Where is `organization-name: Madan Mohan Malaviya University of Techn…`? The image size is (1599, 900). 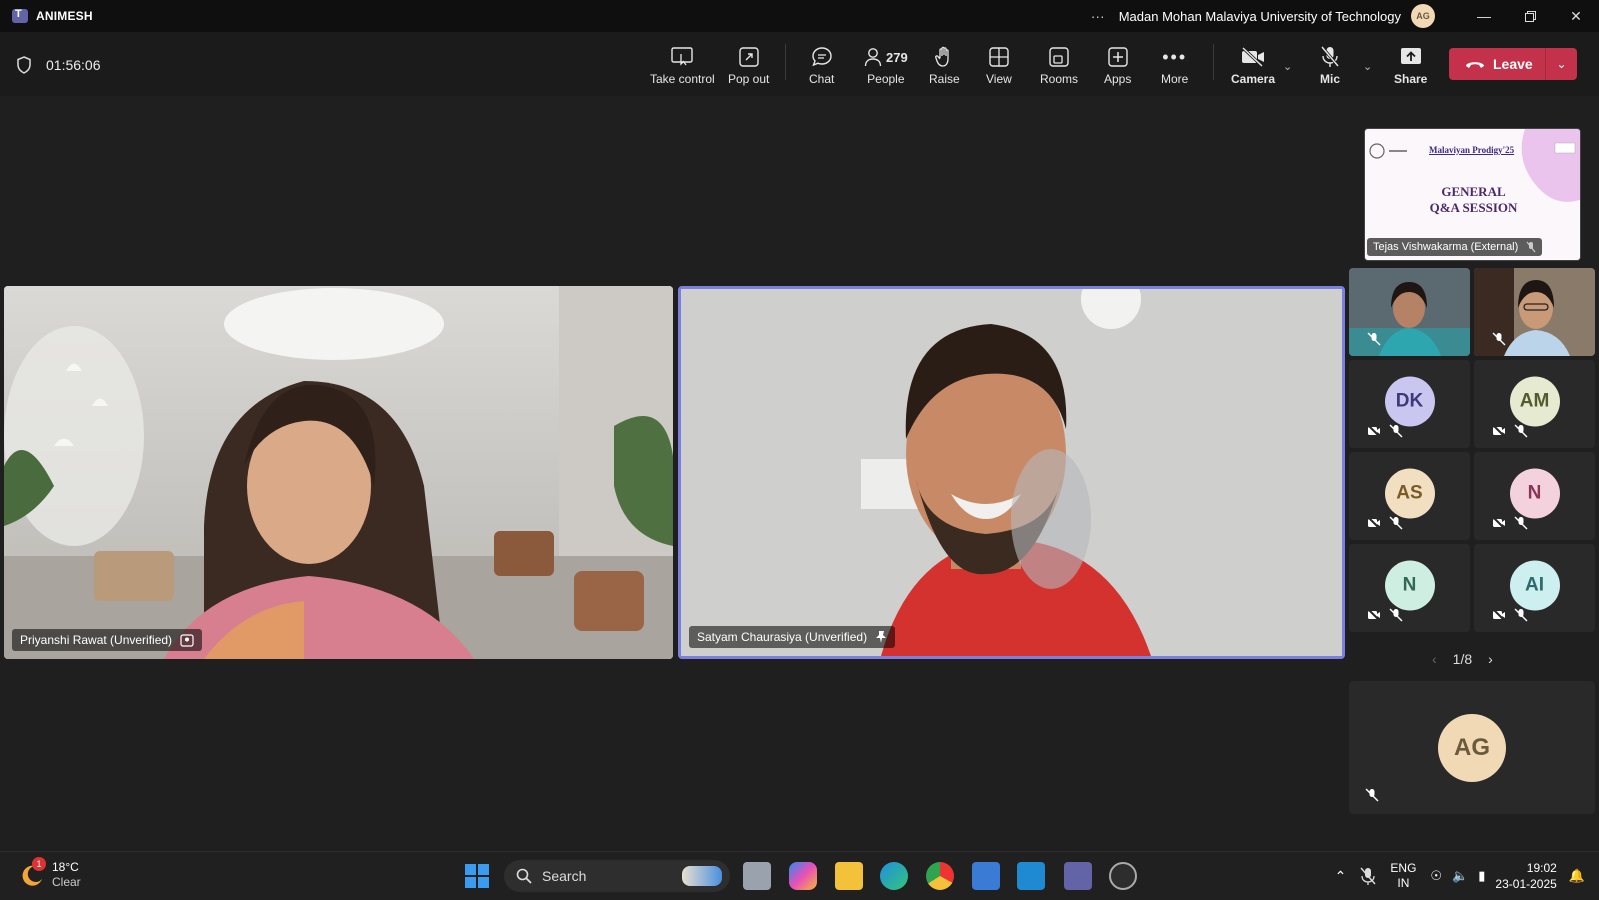
organization-name: Madan Mohan Malaviya University of Techn… is located at coordinates (1260, 16).